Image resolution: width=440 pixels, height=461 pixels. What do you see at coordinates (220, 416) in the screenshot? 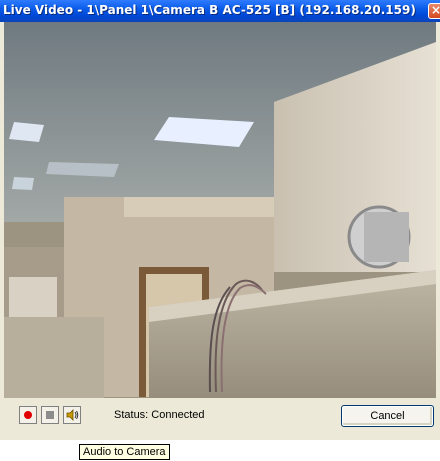
I see `controls-bar: Status: Connected Cancel` at bounding box center [220, 416].